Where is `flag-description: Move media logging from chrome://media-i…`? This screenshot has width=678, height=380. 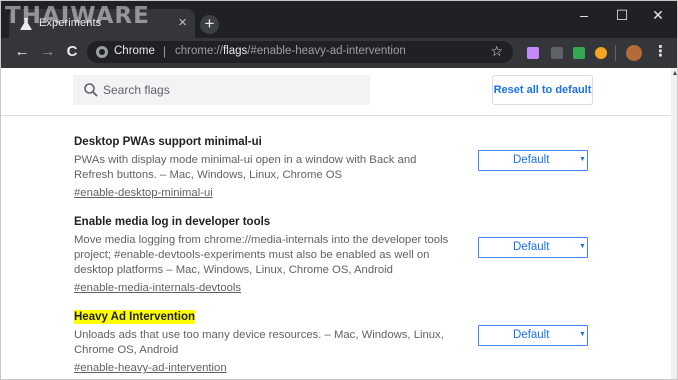 flag-description: Move media logging from chrome://media-i… is located at coordinates (261, 255).